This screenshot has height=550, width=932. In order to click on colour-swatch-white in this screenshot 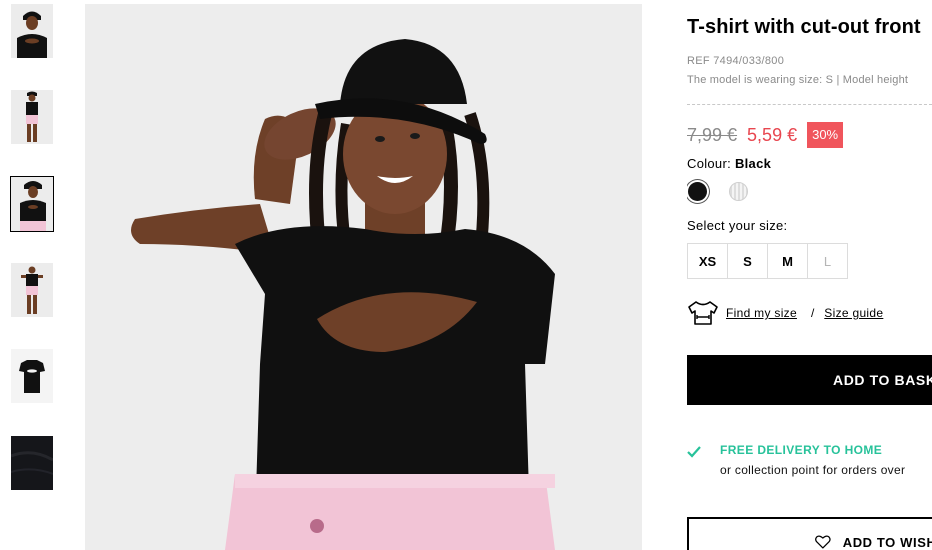, I will do `click(738, 191)`.